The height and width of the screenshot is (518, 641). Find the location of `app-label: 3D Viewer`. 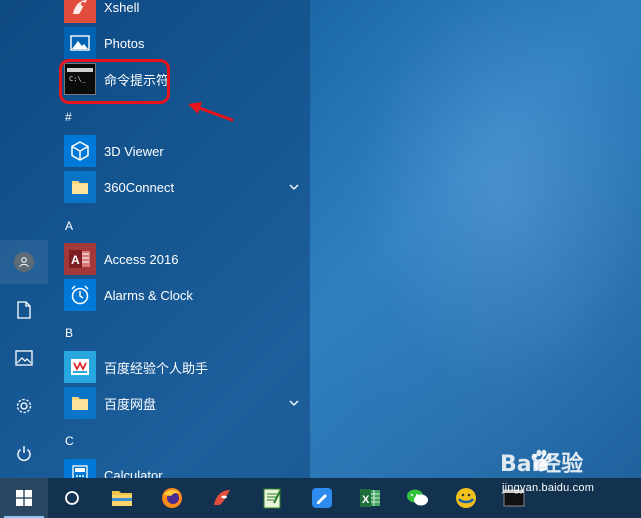

app-label: 3D Viewer is located at coordinates (134, 151).